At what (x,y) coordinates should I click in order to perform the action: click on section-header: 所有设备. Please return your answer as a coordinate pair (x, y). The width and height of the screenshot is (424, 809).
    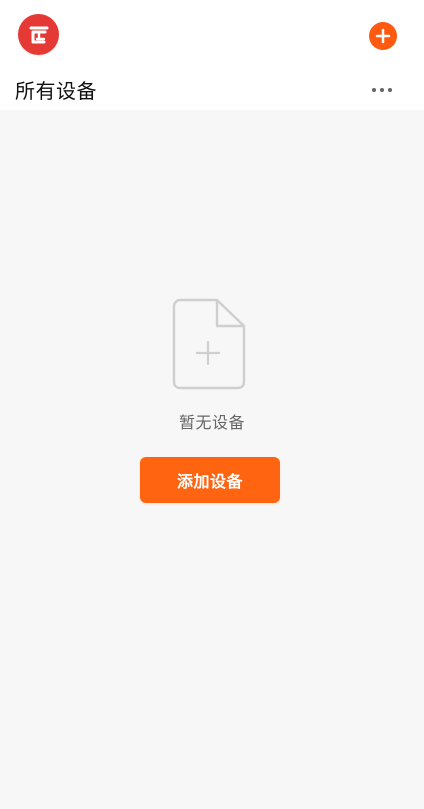
    Looking at the image, I should click on (212, 91).